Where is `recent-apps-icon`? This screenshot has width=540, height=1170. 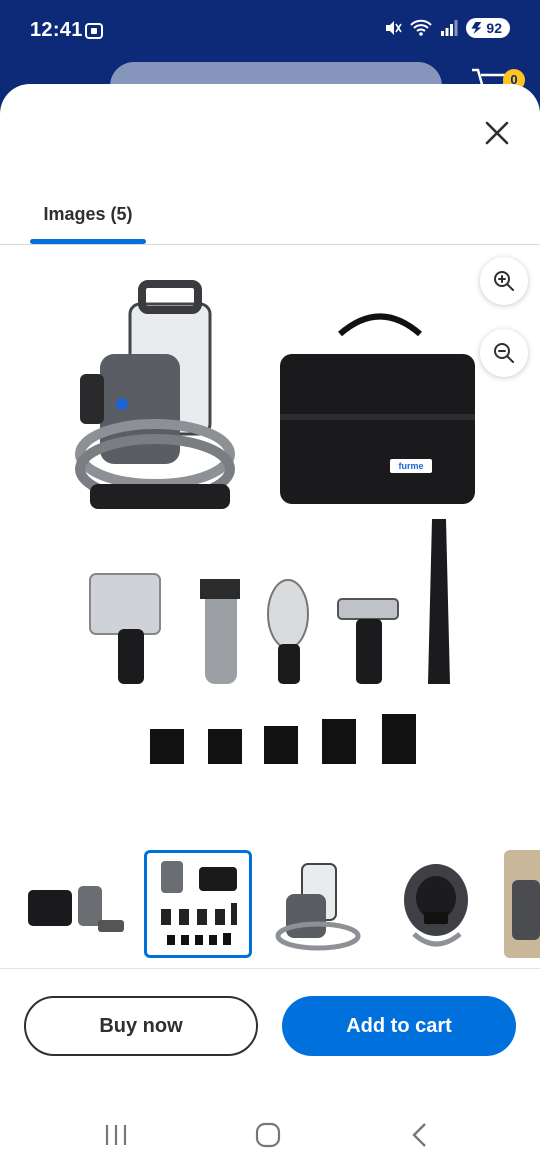
recent-apps-icon is located at coordinates (116, 1135).